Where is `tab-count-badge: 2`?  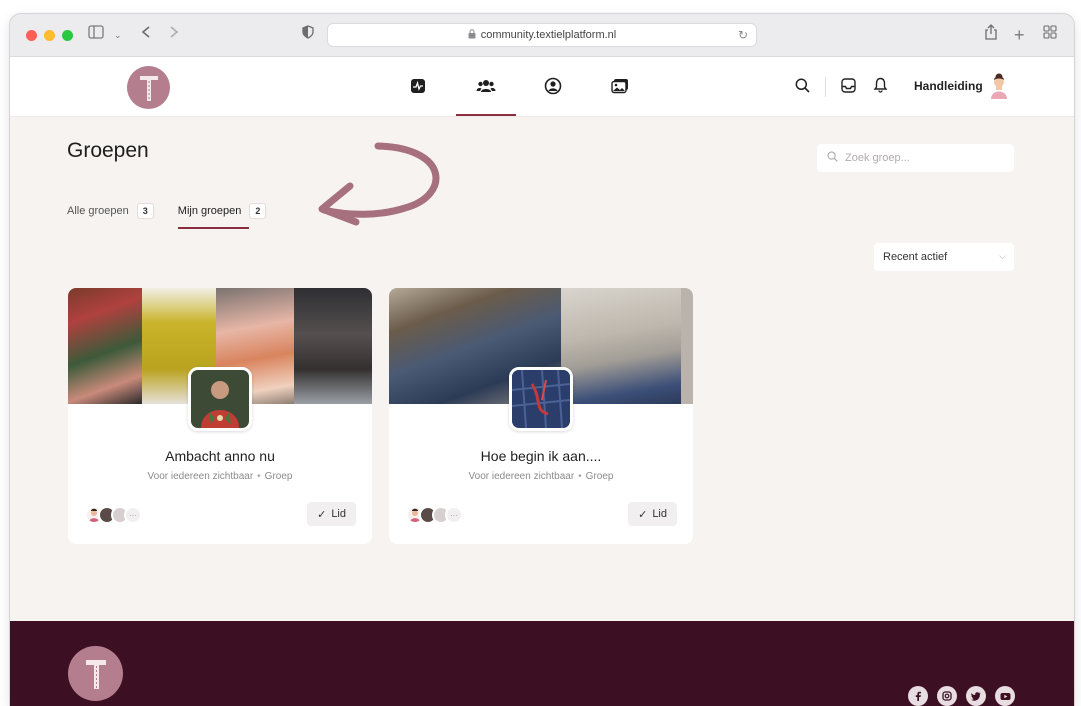
tab-count-badge: 2 is located at coordinates (258, 211).